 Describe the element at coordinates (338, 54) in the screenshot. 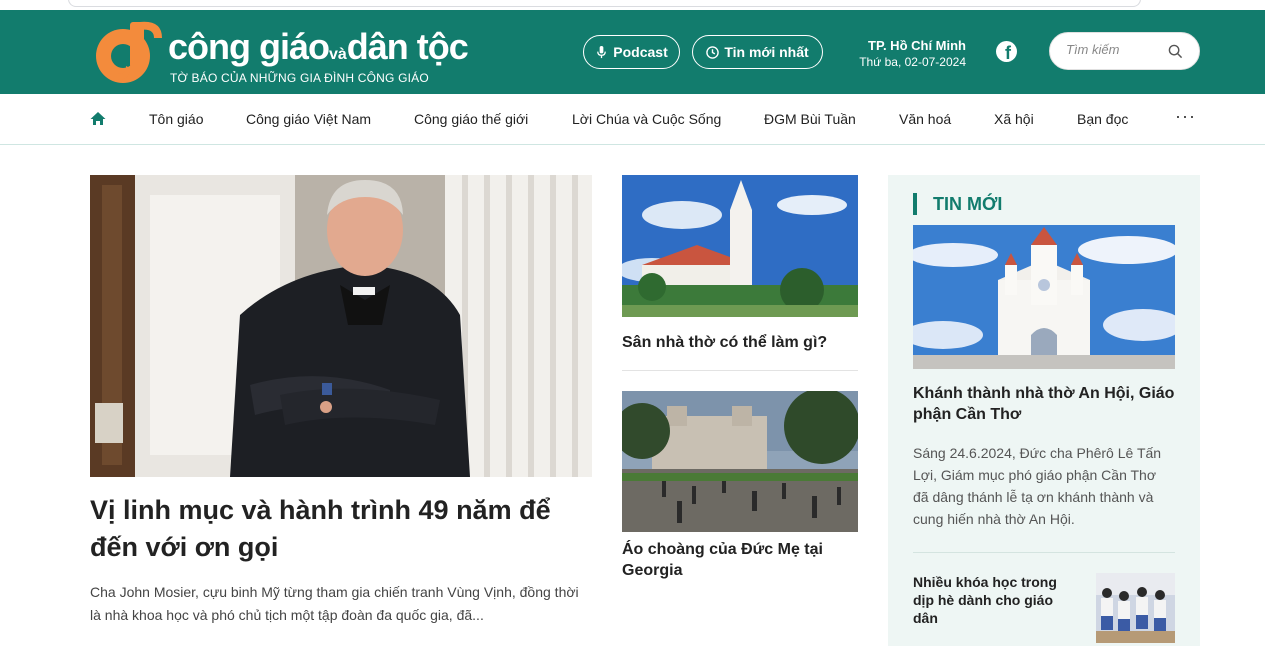

I see `logo-word-va: và` at that location.